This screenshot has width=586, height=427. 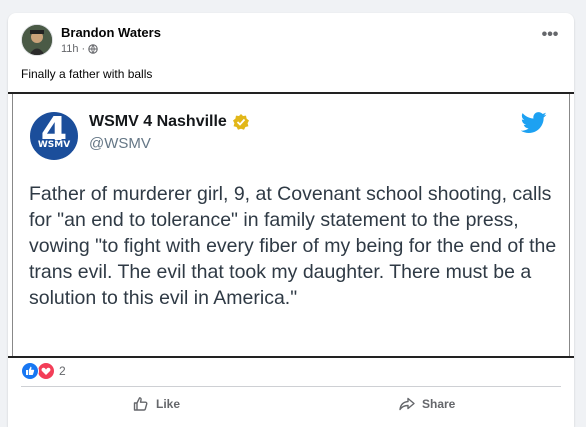 What do you see at coordinates (168, 404) in the screenshot?
I see `like-label: Like` at bounding box center [168, 404].